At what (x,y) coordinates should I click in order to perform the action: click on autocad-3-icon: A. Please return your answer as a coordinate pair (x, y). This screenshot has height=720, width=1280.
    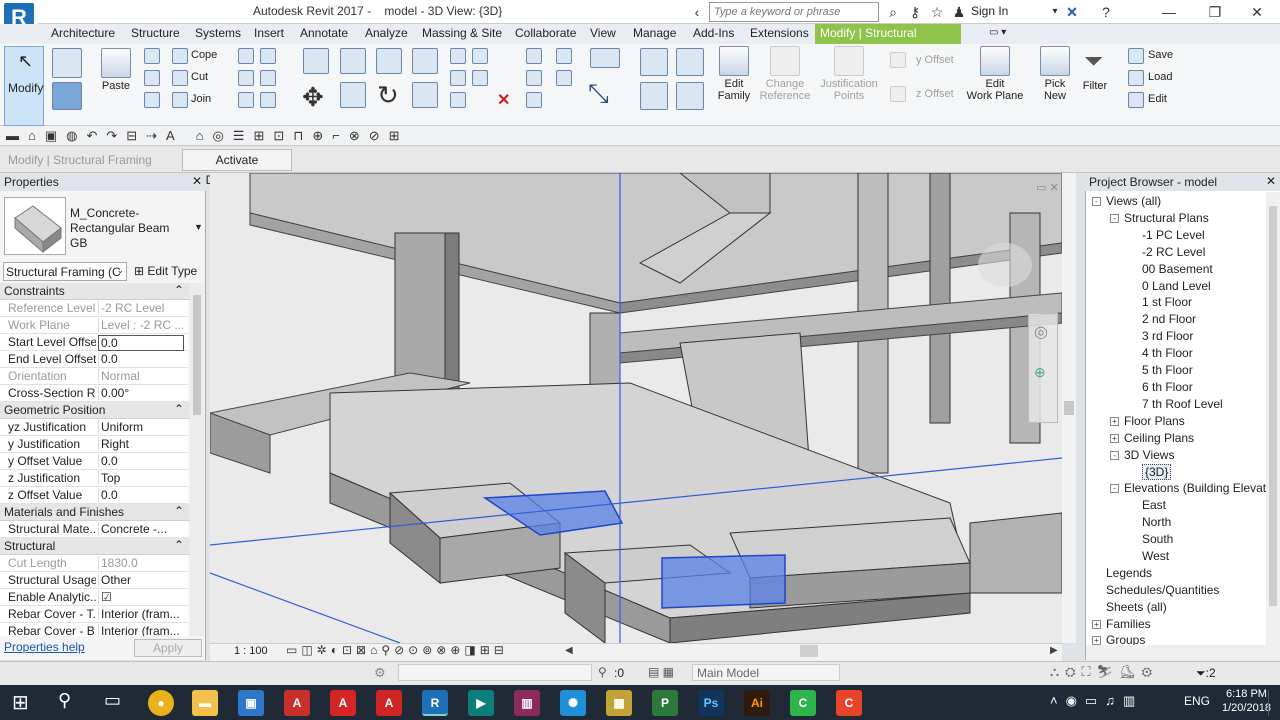
    Looking at the image, I should click on (389, 703).